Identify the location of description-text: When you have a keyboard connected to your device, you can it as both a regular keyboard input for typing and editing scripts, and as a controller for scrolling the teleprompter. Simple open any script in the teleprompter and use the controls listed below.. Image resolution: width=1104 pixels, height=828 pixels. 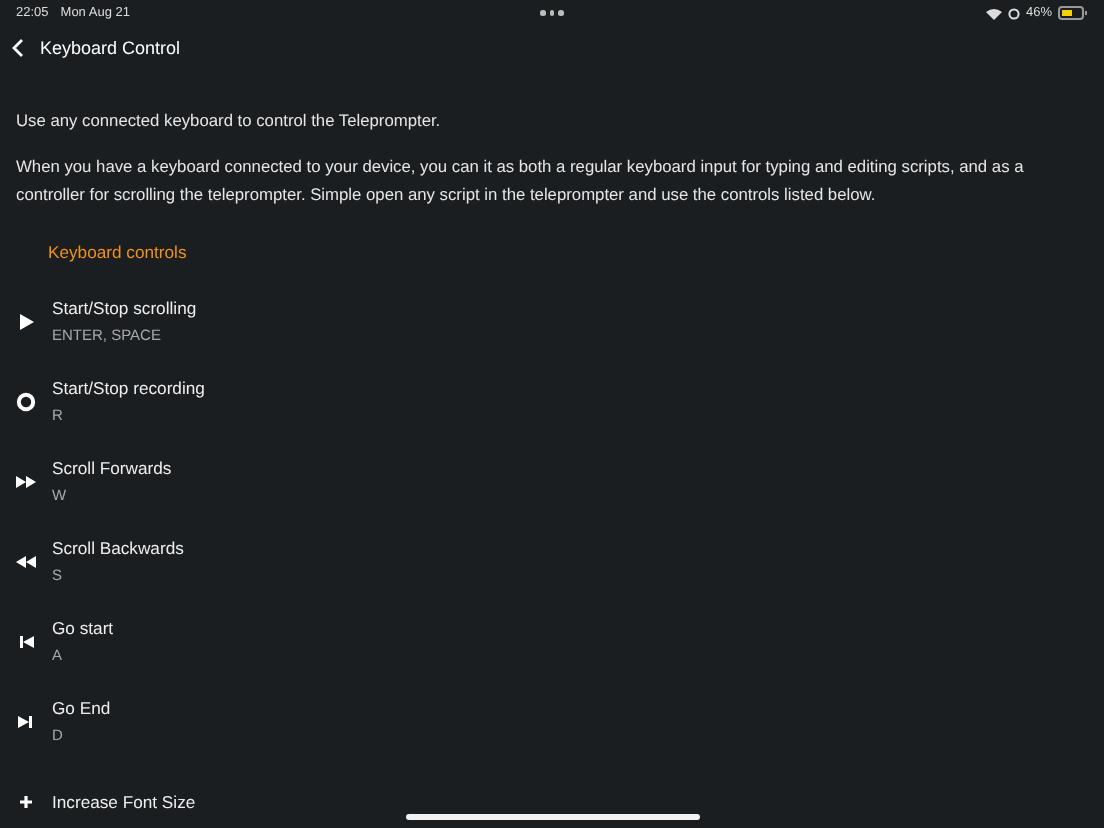
(521, 181).